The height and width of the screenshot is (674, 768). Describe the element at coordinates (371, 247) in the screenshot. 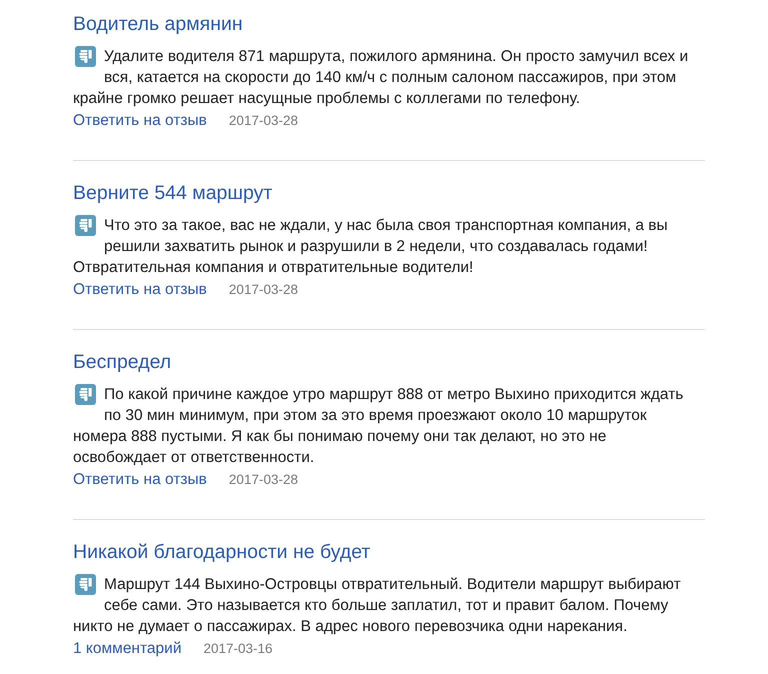

I see `review-text: Что это за такое, вас не ждали, у нас была своя транспортная компания, а вы решили захватить рынок и разрушили в 2 недели, что создавалась годами! Отвратительная компания и отвратительные водители!` at that location.